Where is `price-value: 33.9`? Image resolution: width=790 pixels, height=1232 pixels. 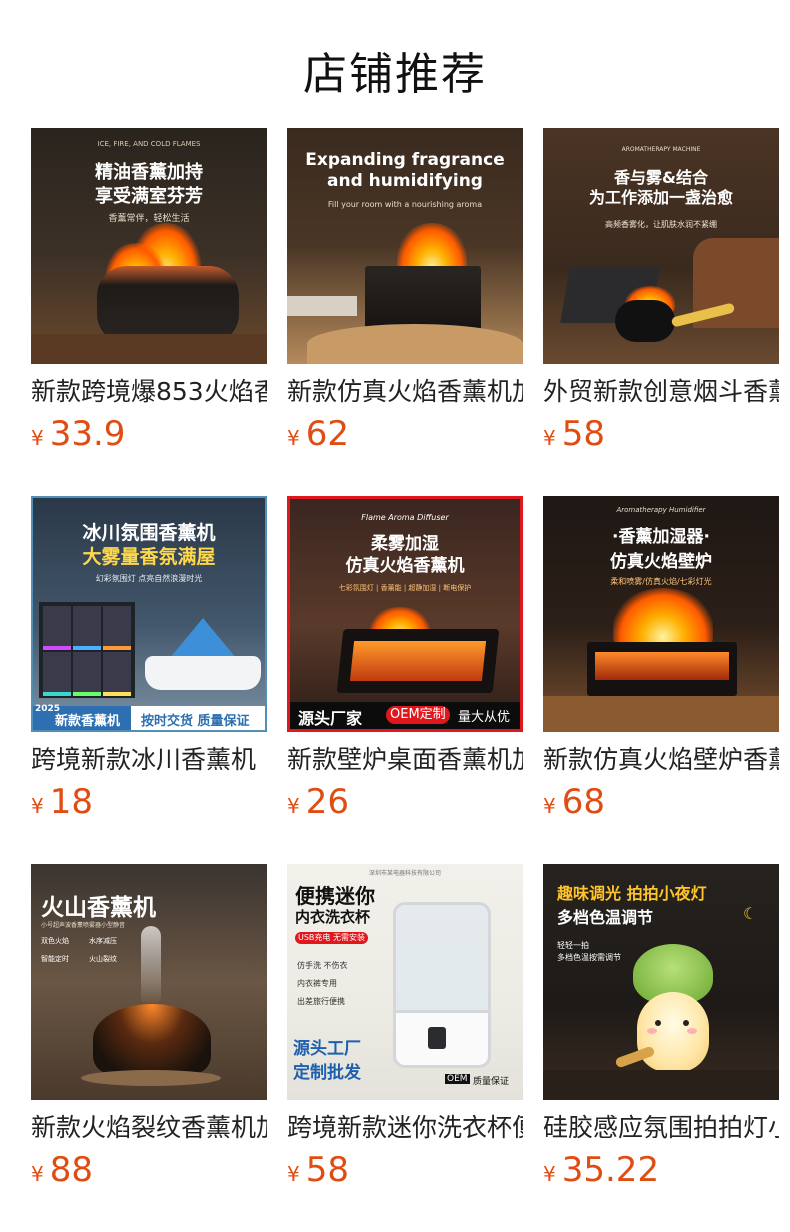
price-value: 33.9 is located at coordinates (87, 434).